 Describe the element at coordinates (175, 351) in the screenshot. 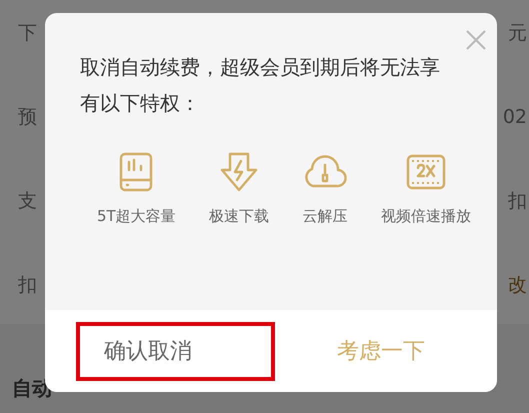

I see `confirm-cancel-button: 确认取消` at that location.